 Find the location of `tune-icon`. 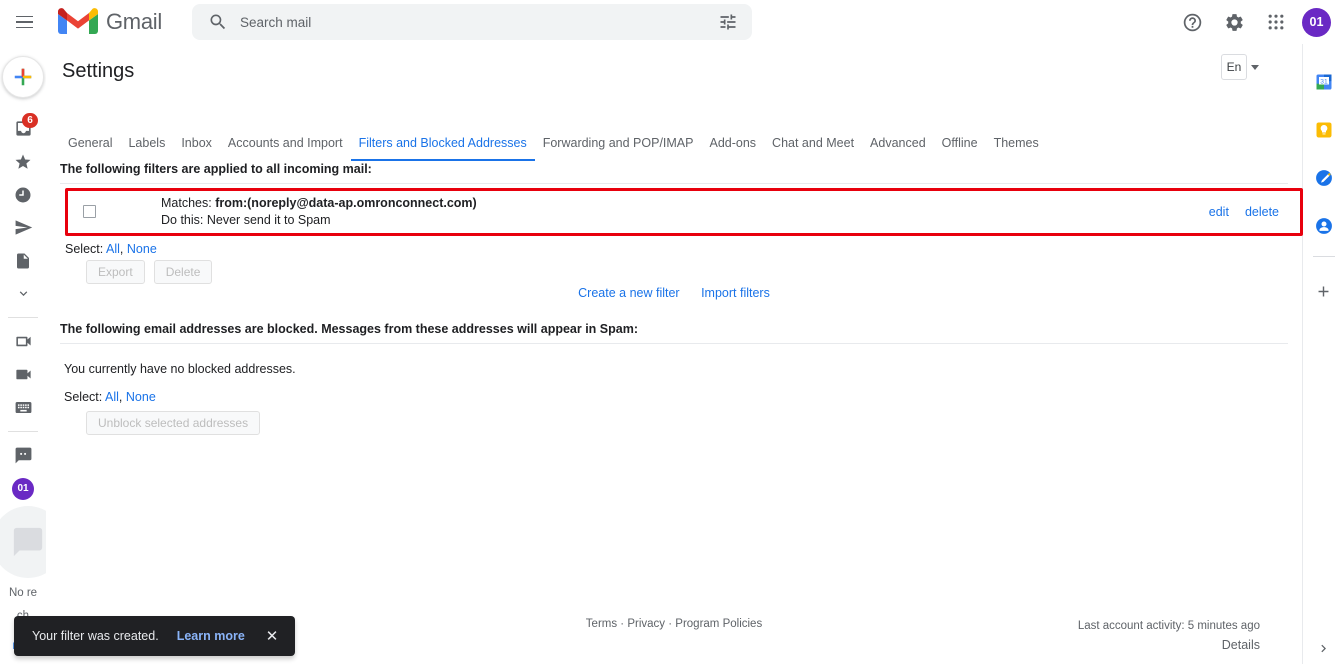

tune-icon is located at coordinates (728, 22).